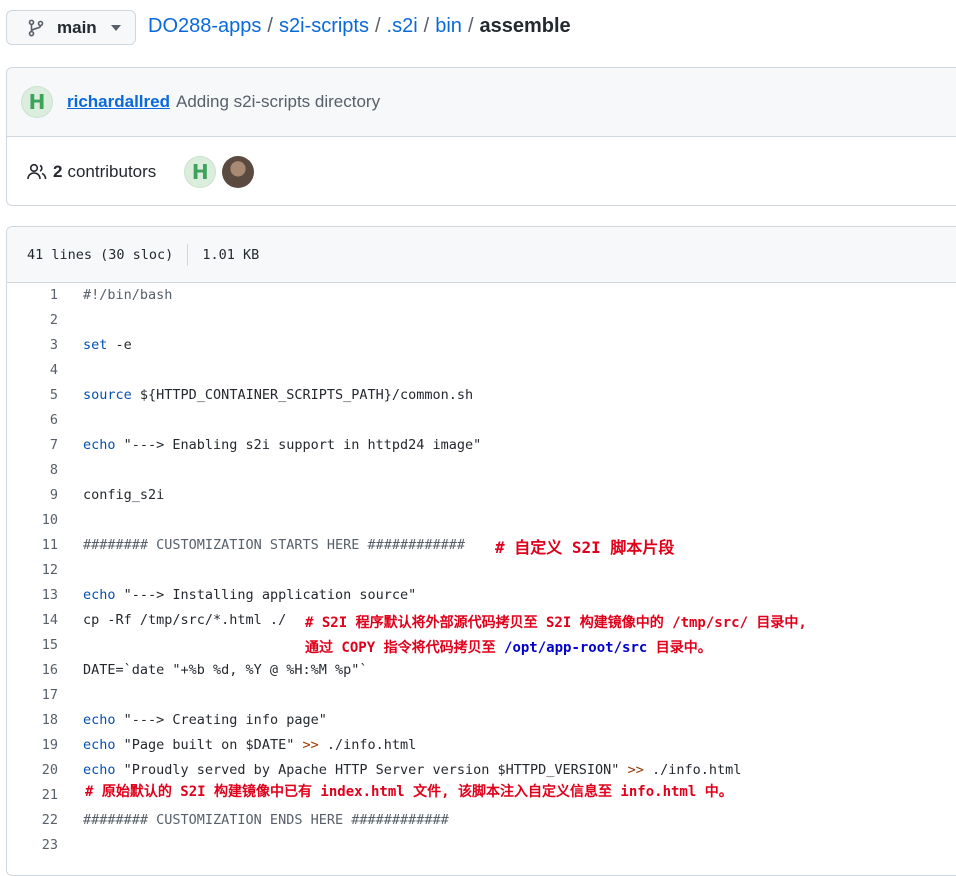 This screenshot has height=876, width=956. Describe the element at coordinates (77, 27) in the screenshot. I see `branch-name: main` at that location.